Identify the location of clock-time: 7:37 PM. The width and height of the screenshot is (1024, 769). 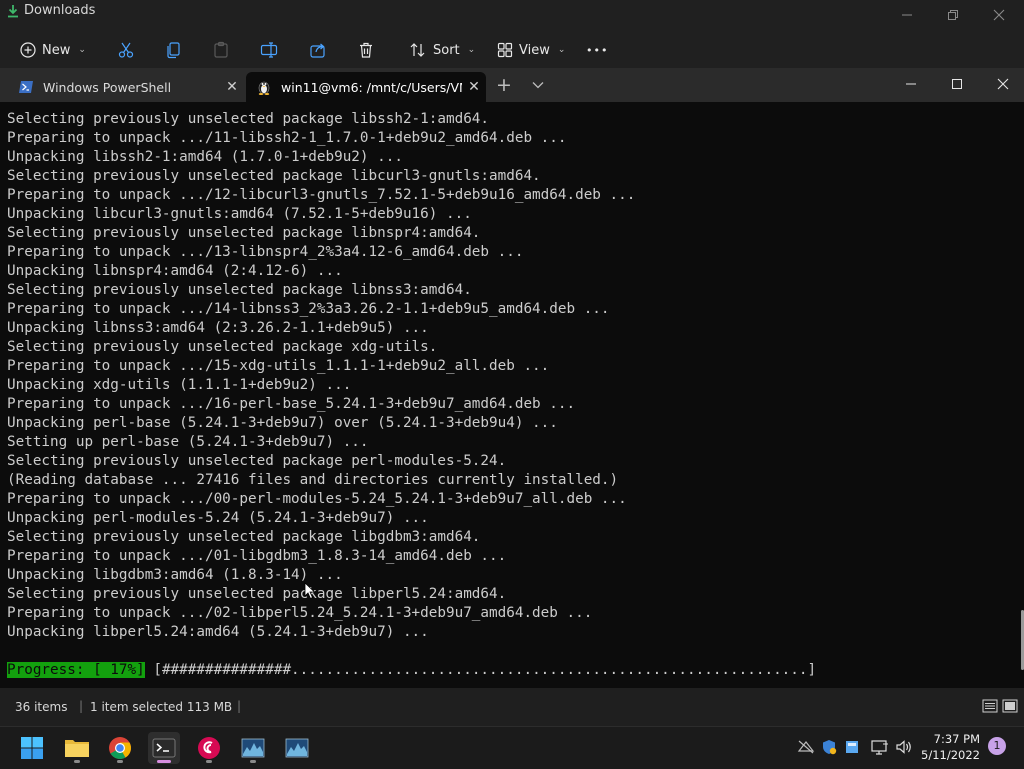
(956, 739).